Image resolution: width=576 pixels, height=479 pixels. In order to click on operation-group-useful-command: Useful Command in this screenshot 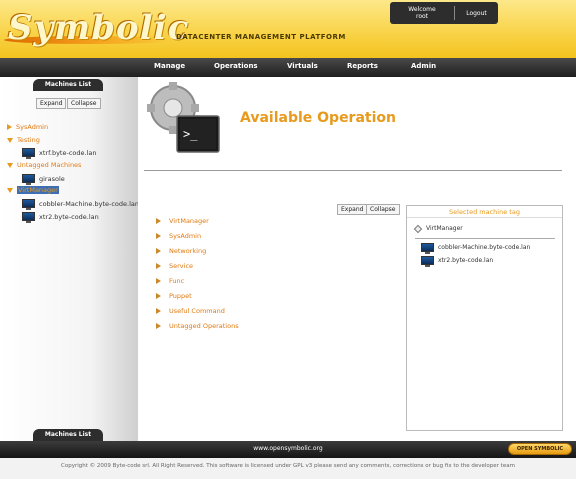, I will do `click(190, 311)`.